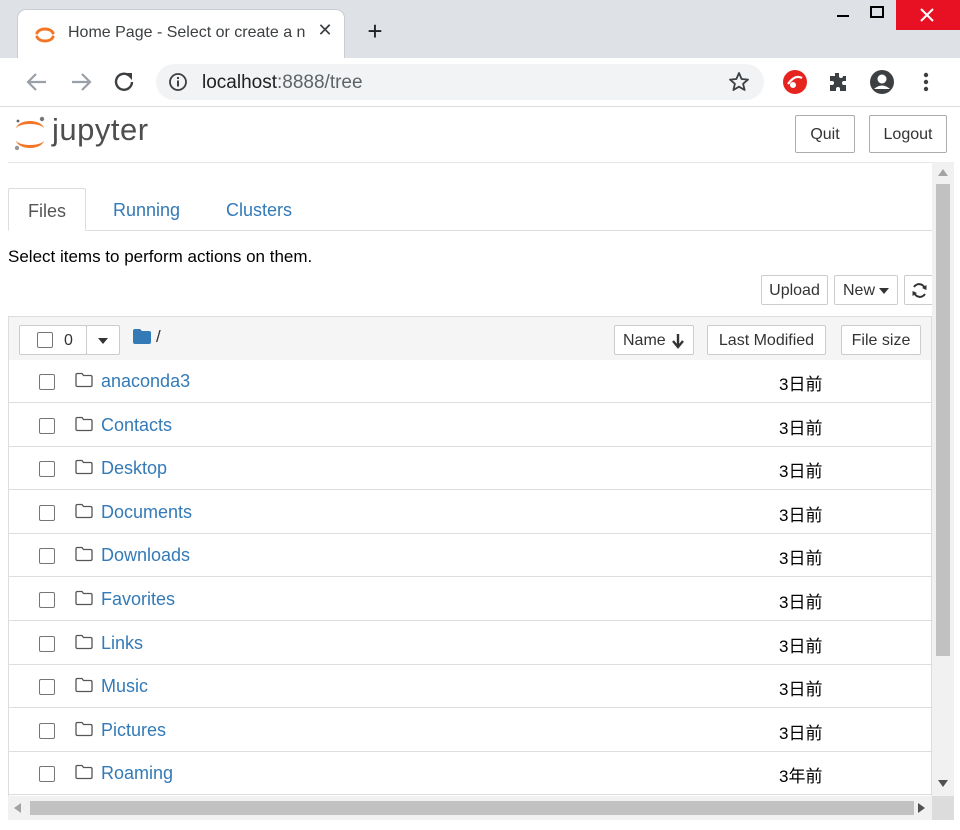  I want to click on vertical-scrollbar, so click(943, 479).